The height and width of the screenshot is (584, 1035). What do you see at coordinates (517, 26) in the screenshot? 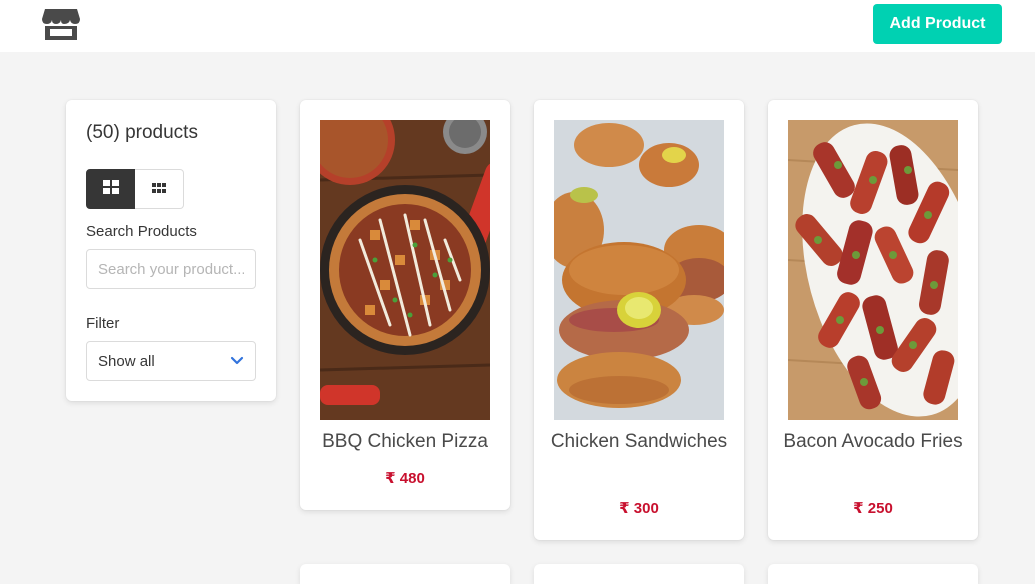
I see `navbar: Add Product` at bounding box center [517, 26].